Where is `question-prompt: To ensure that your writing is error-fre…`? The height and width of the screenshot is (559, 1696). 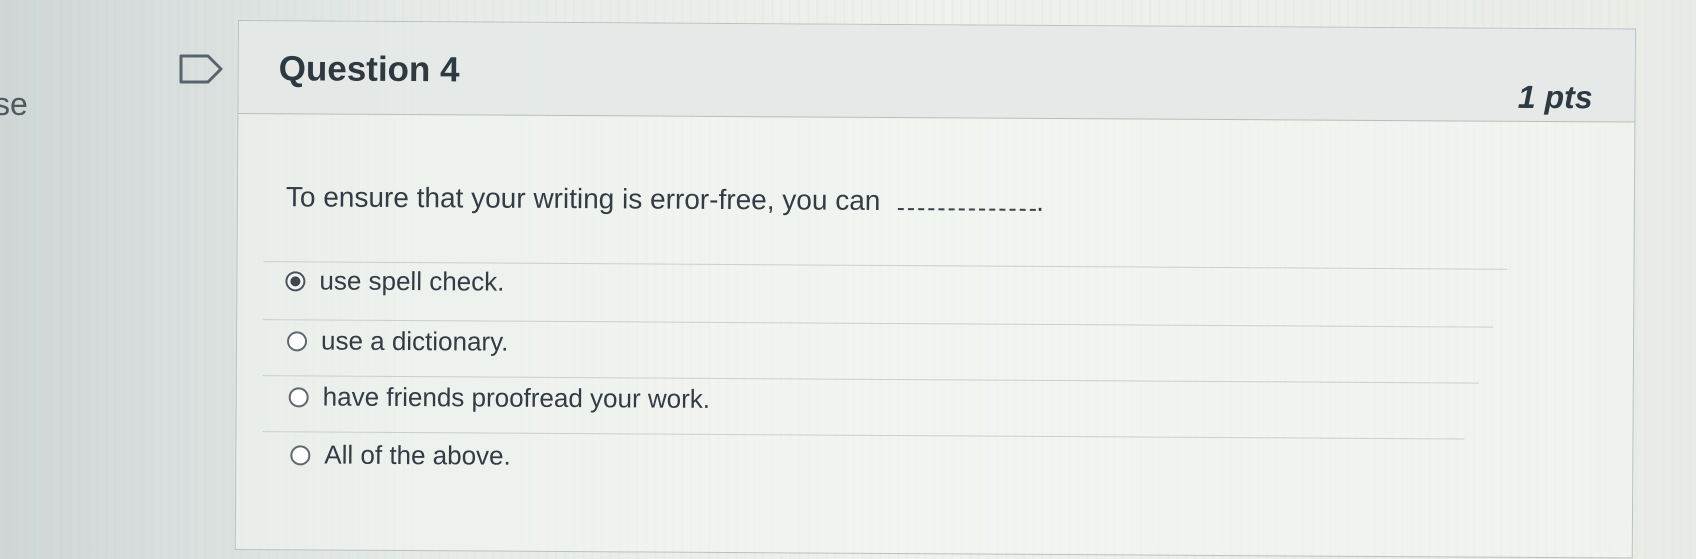
question-prompt: To ensure that your writing is error-fre… is located at coordinates (583, 198).